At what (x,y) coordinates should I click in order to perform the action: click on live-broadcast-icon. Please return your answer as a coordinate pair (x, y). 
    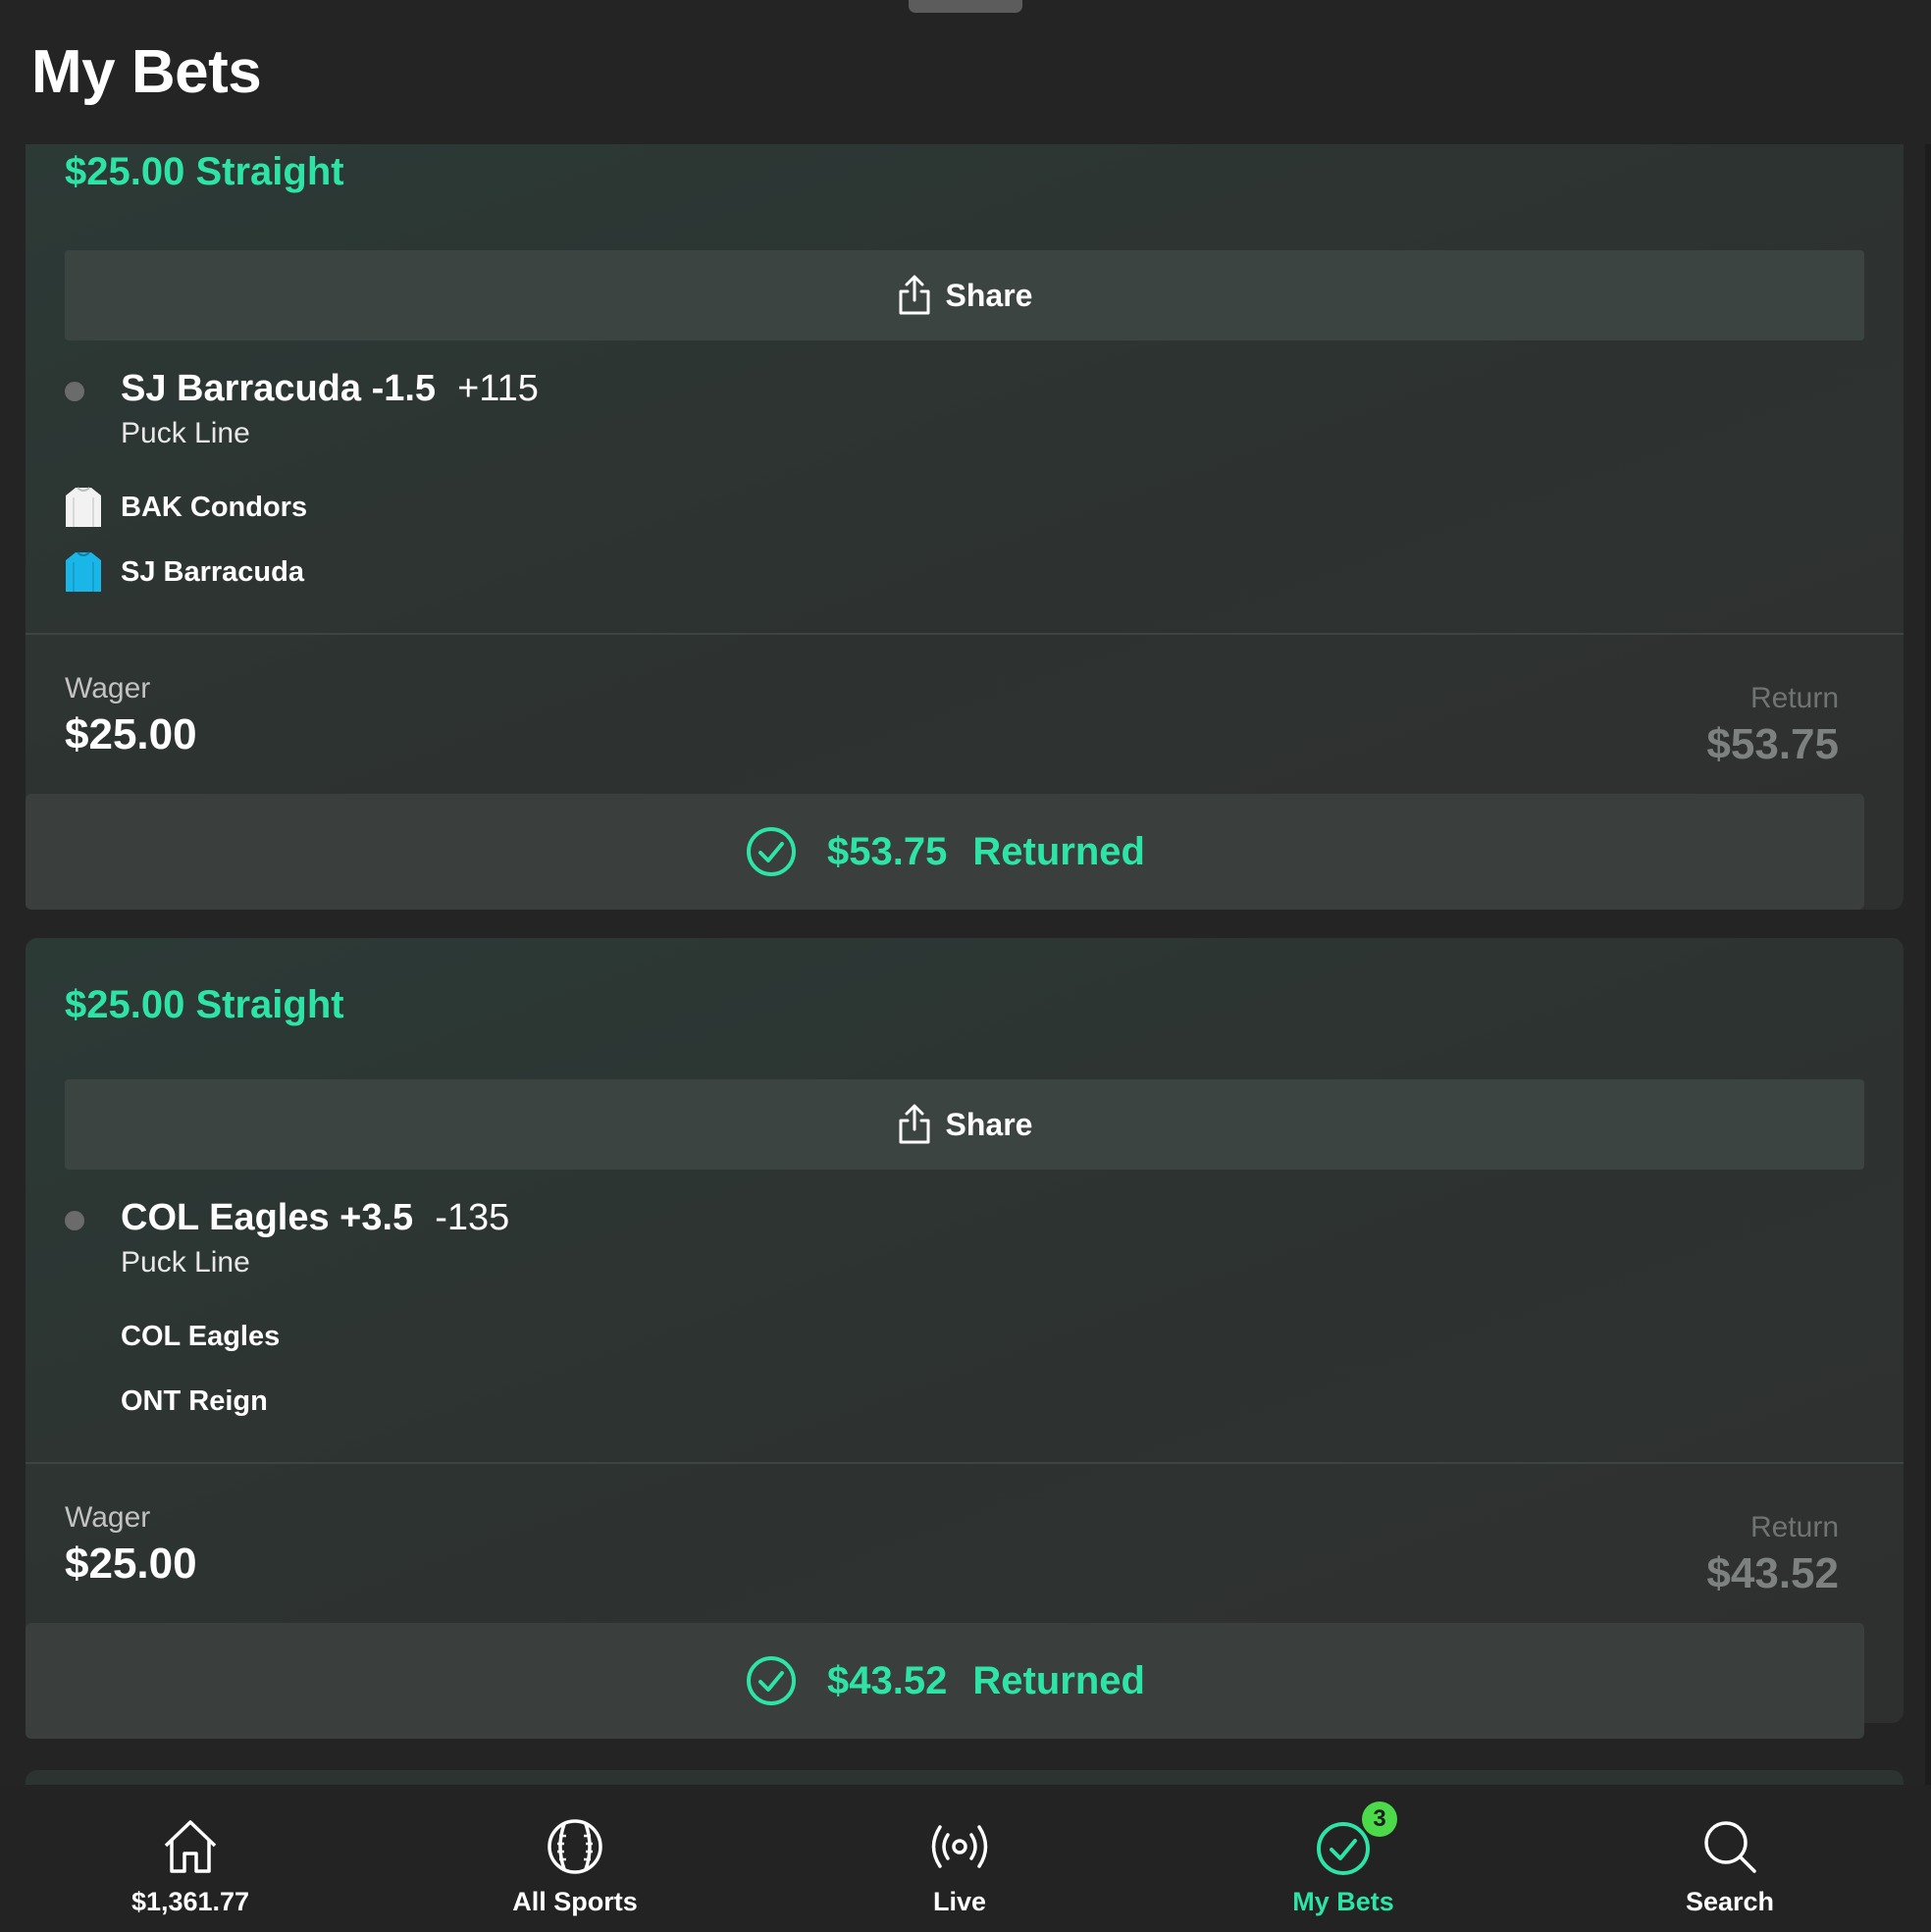
    Looking at the image, I should click on (959, 1847).